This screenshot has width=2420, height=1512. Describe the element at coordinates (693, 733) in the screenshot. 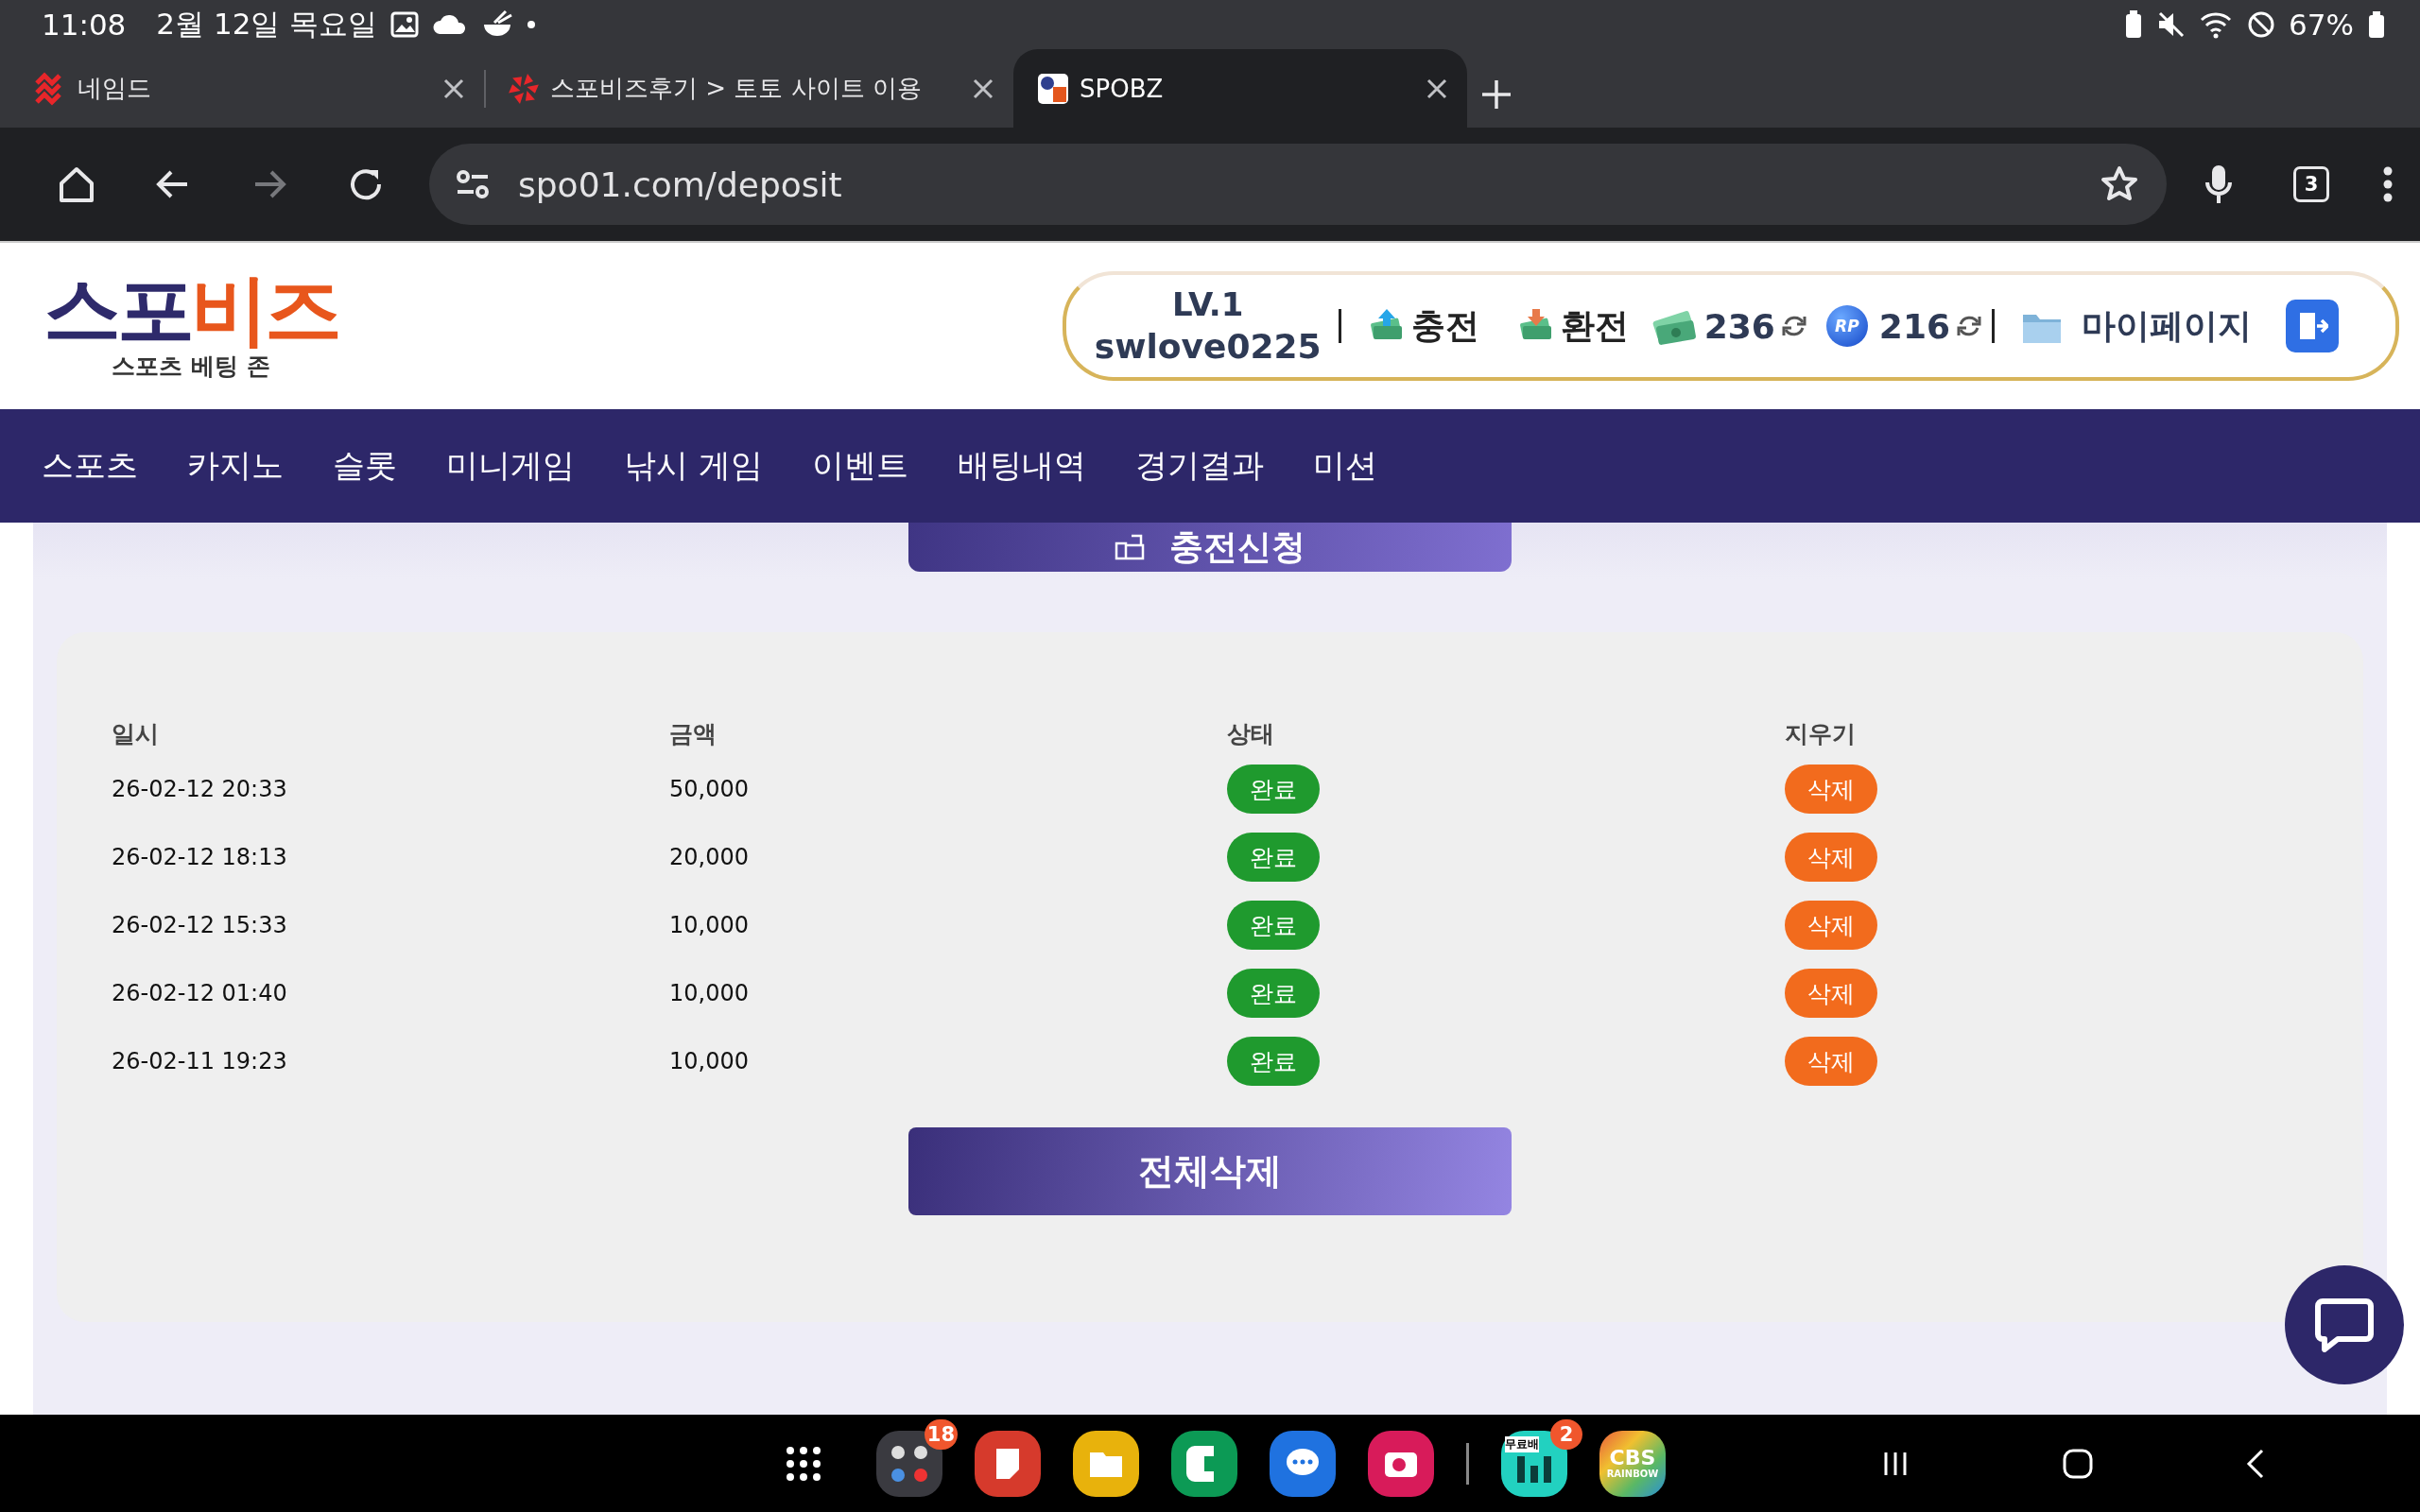

I see `column-header: 금액` at that location.